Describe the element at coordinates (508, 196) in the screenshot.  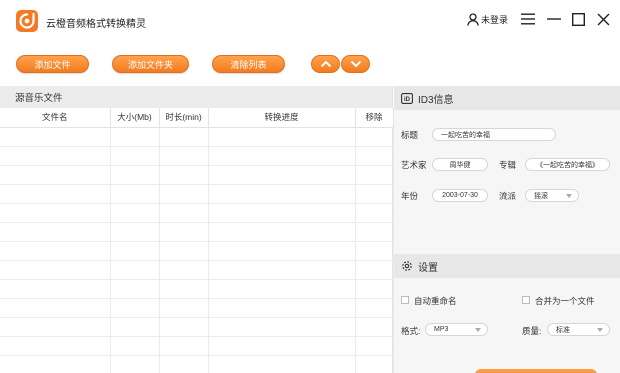
I see `genre-label: 流派` at that location.